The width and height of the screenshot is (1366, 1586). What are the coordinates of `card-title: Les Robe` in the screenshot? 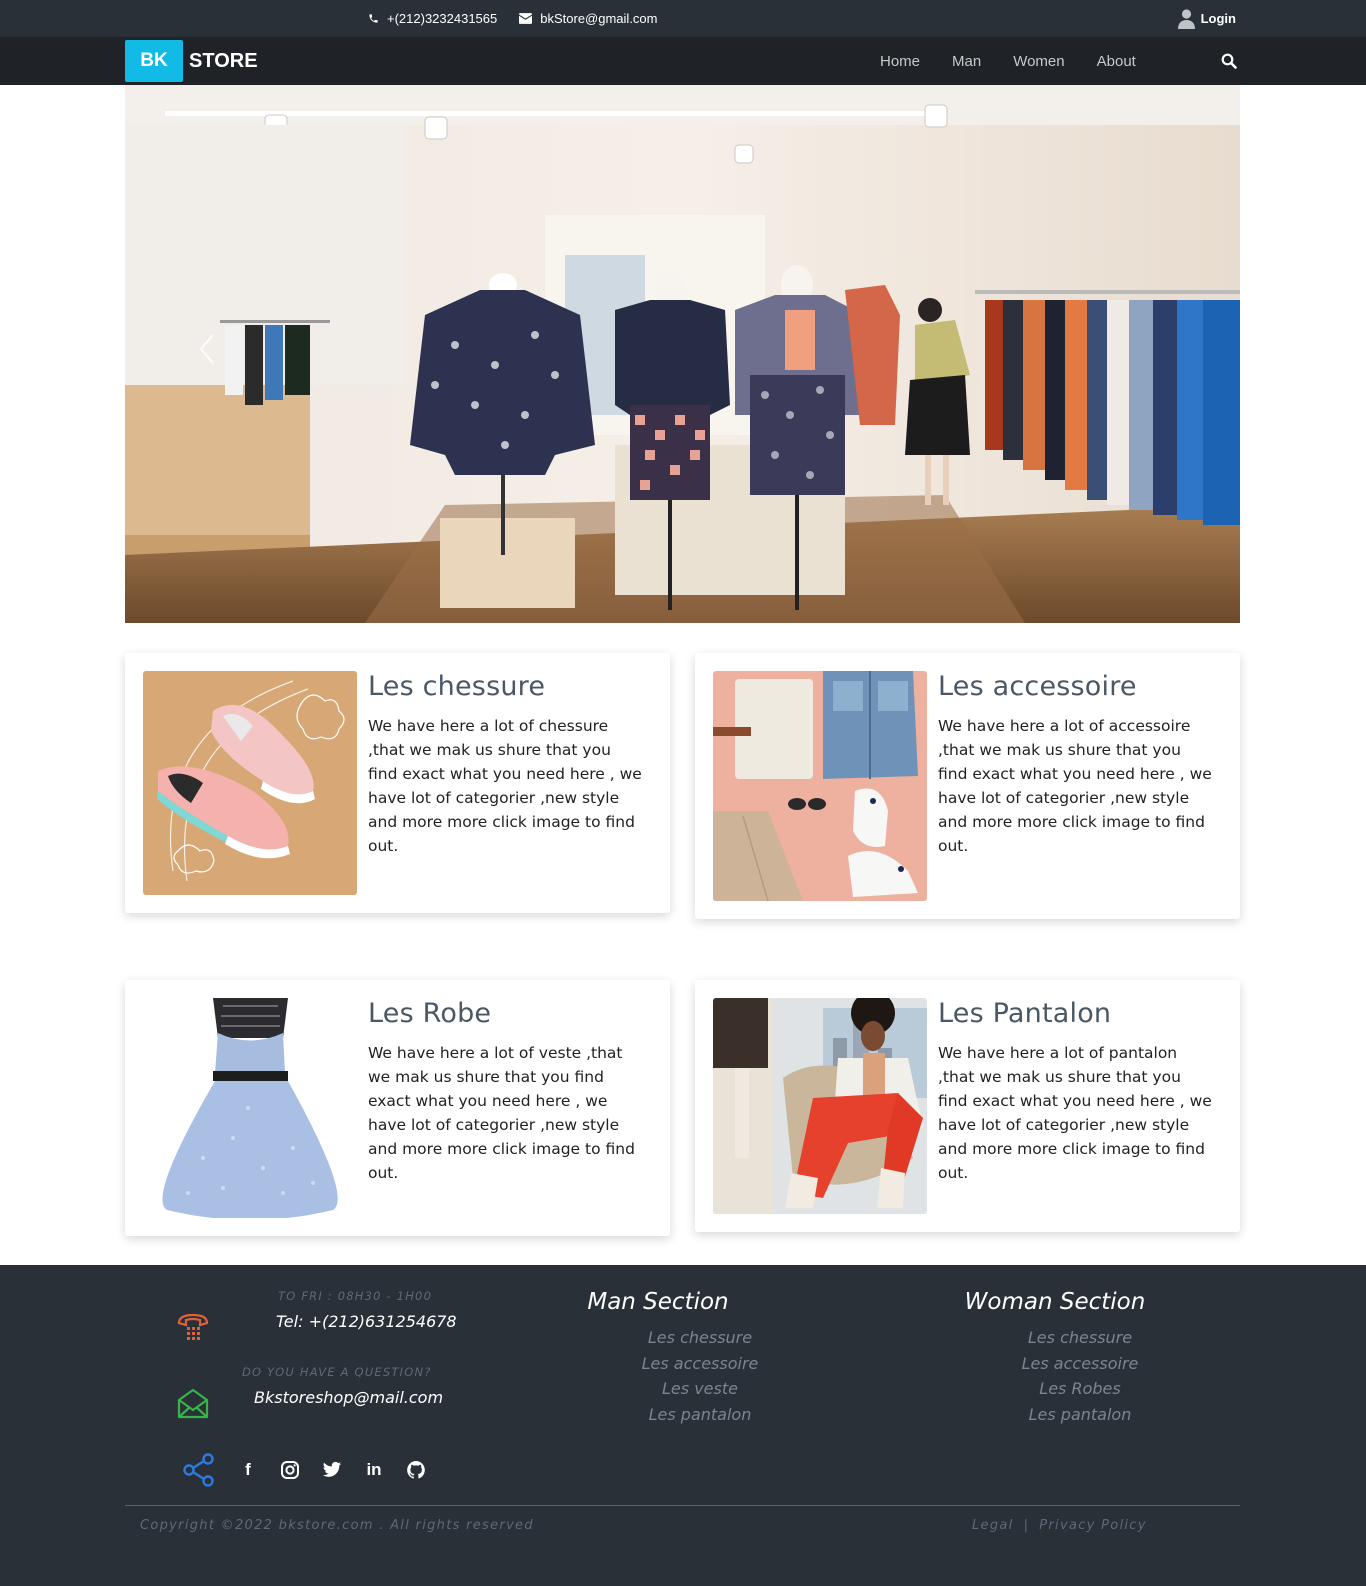 It's located at (430, 1013).